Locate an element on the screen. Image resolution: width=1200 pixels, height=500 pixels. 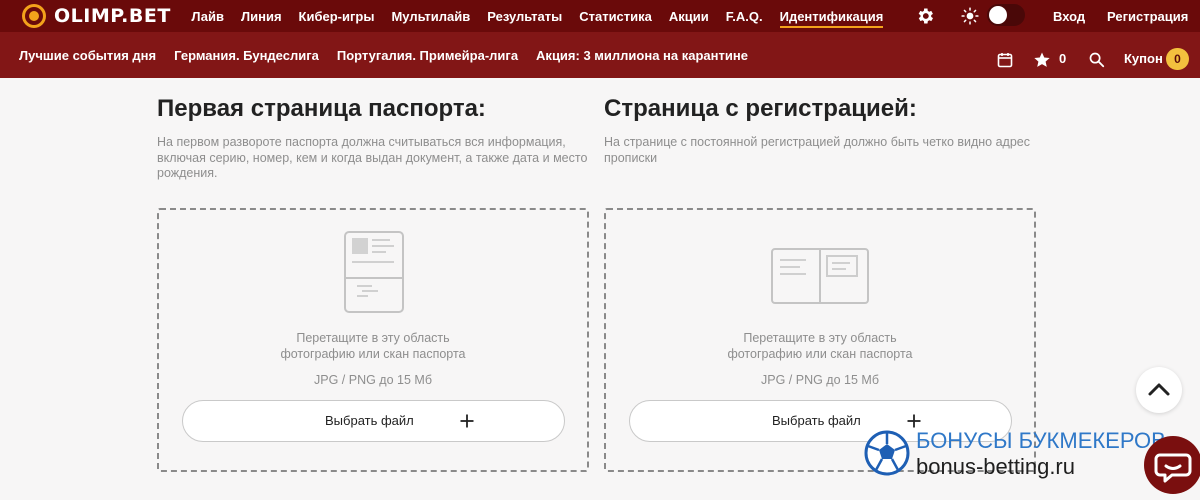
passport-drop-hint-line2: фотографию или скан паспорта is located at coordinates (373, 354).